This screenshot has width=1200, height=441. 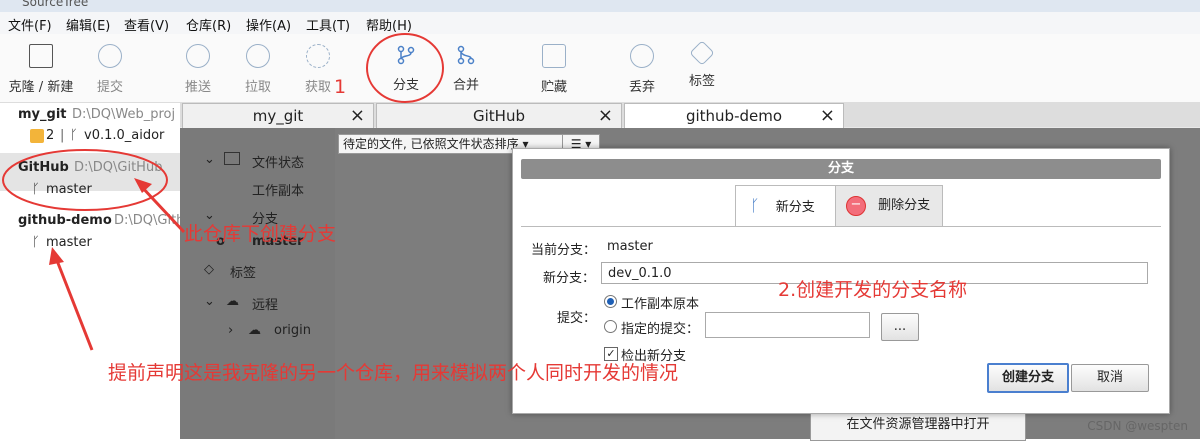 What do you see at coordinates (1137, 426) in the screenshot?
I see `watermark: CSDN @wespten` at bounding box center [1137, 426].